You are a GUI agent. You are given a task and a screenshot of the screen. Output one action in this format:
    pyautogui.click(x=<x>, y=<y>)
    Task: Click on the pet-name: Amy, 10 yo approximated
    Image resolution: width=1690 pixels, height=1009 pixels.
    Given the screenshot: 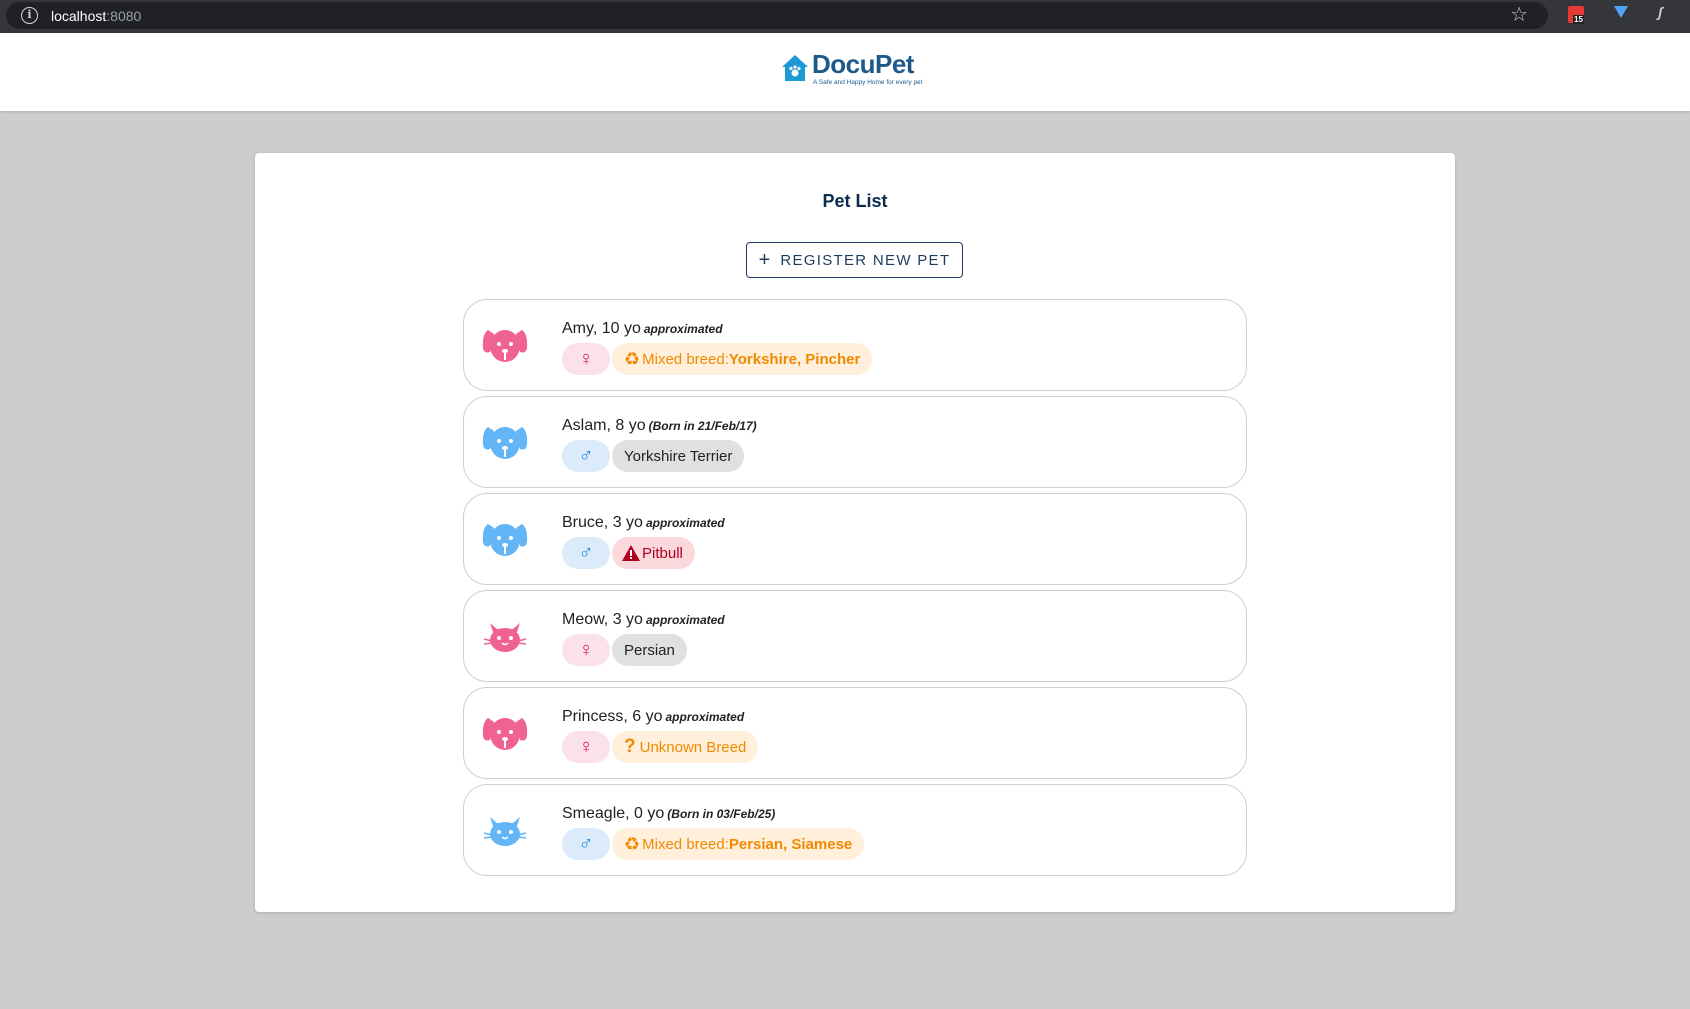 What is the action you would take?
    pyautogui.click(x=642, y=329)
    